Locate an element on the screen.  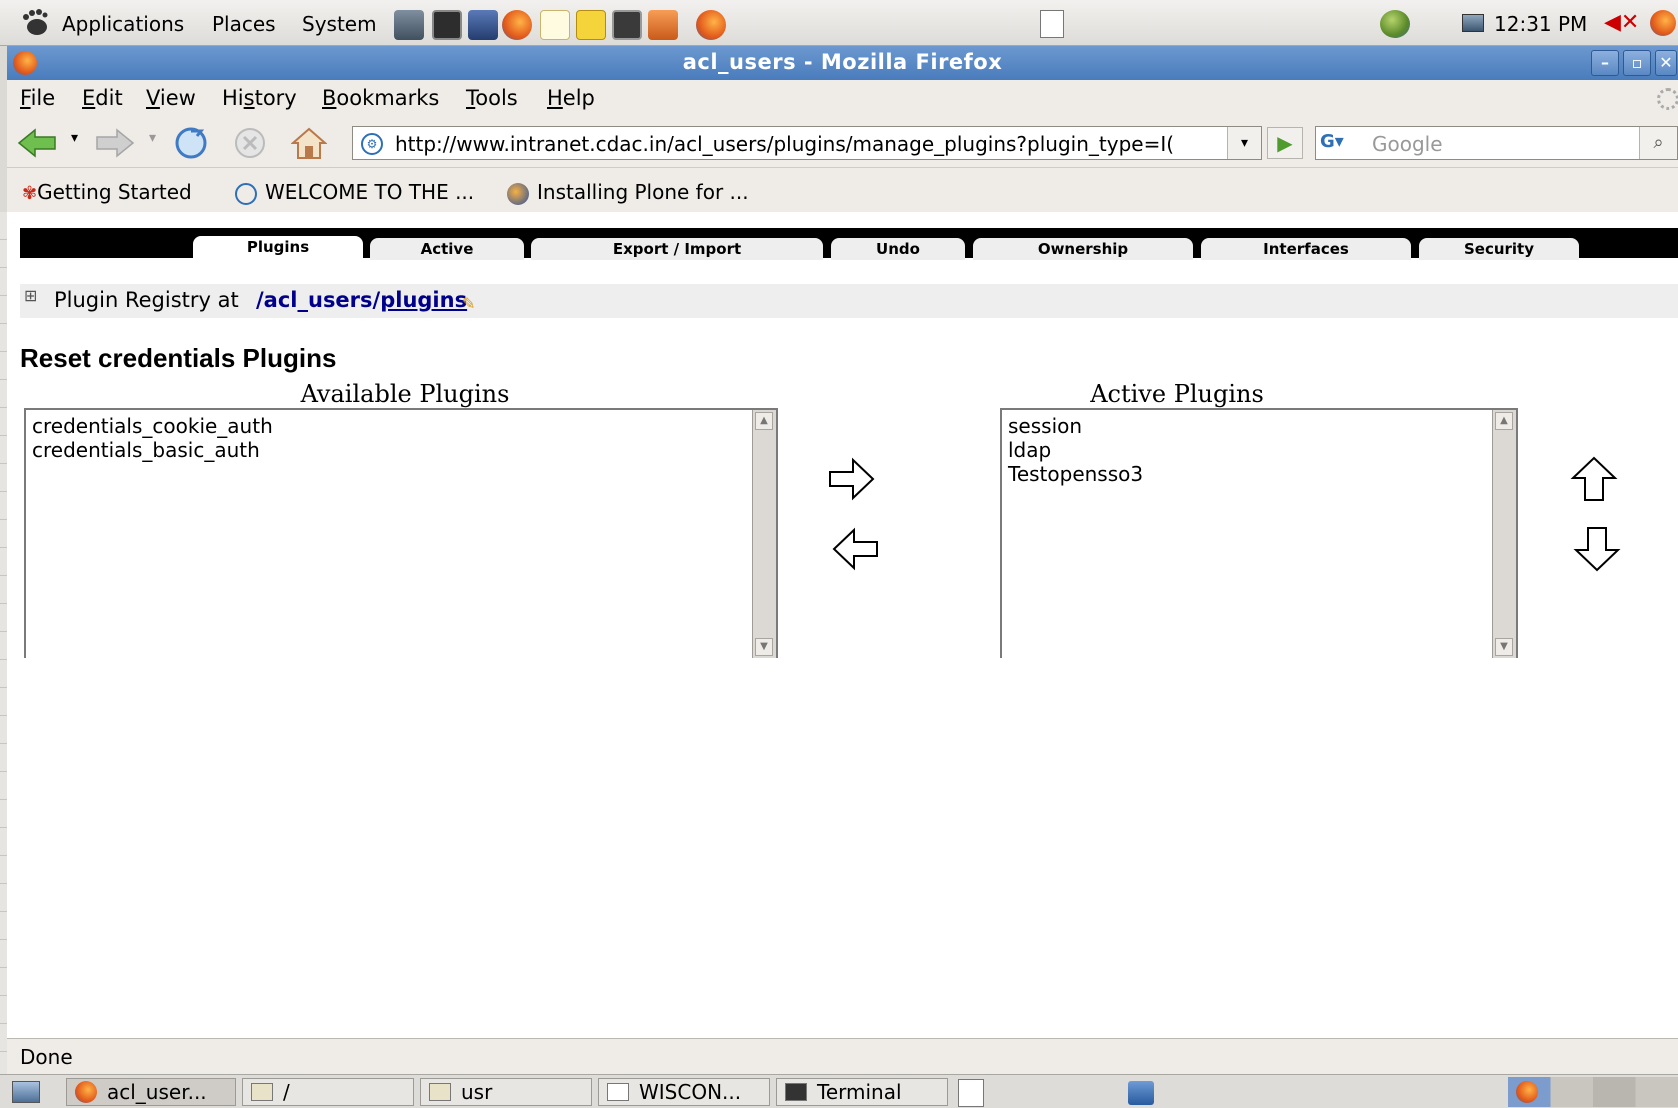
active-plugins-list: session ldap Testopensso3 ▲ ▼ is located at coordinates (1259, 533).